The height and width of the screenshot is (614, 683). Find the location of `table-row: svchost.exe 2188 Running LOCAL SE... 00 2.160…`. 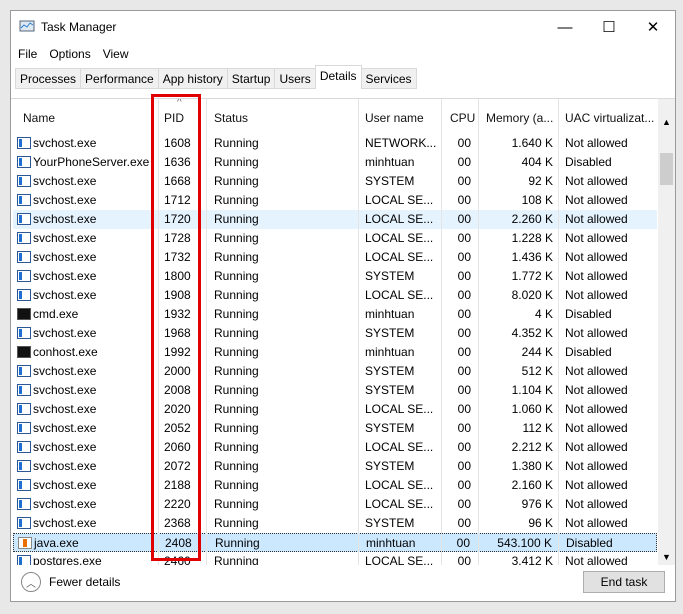

table-row: svchost.exe 2188 Running LOCAL SE... 00 2.160… is located at coordinates (335, 485).